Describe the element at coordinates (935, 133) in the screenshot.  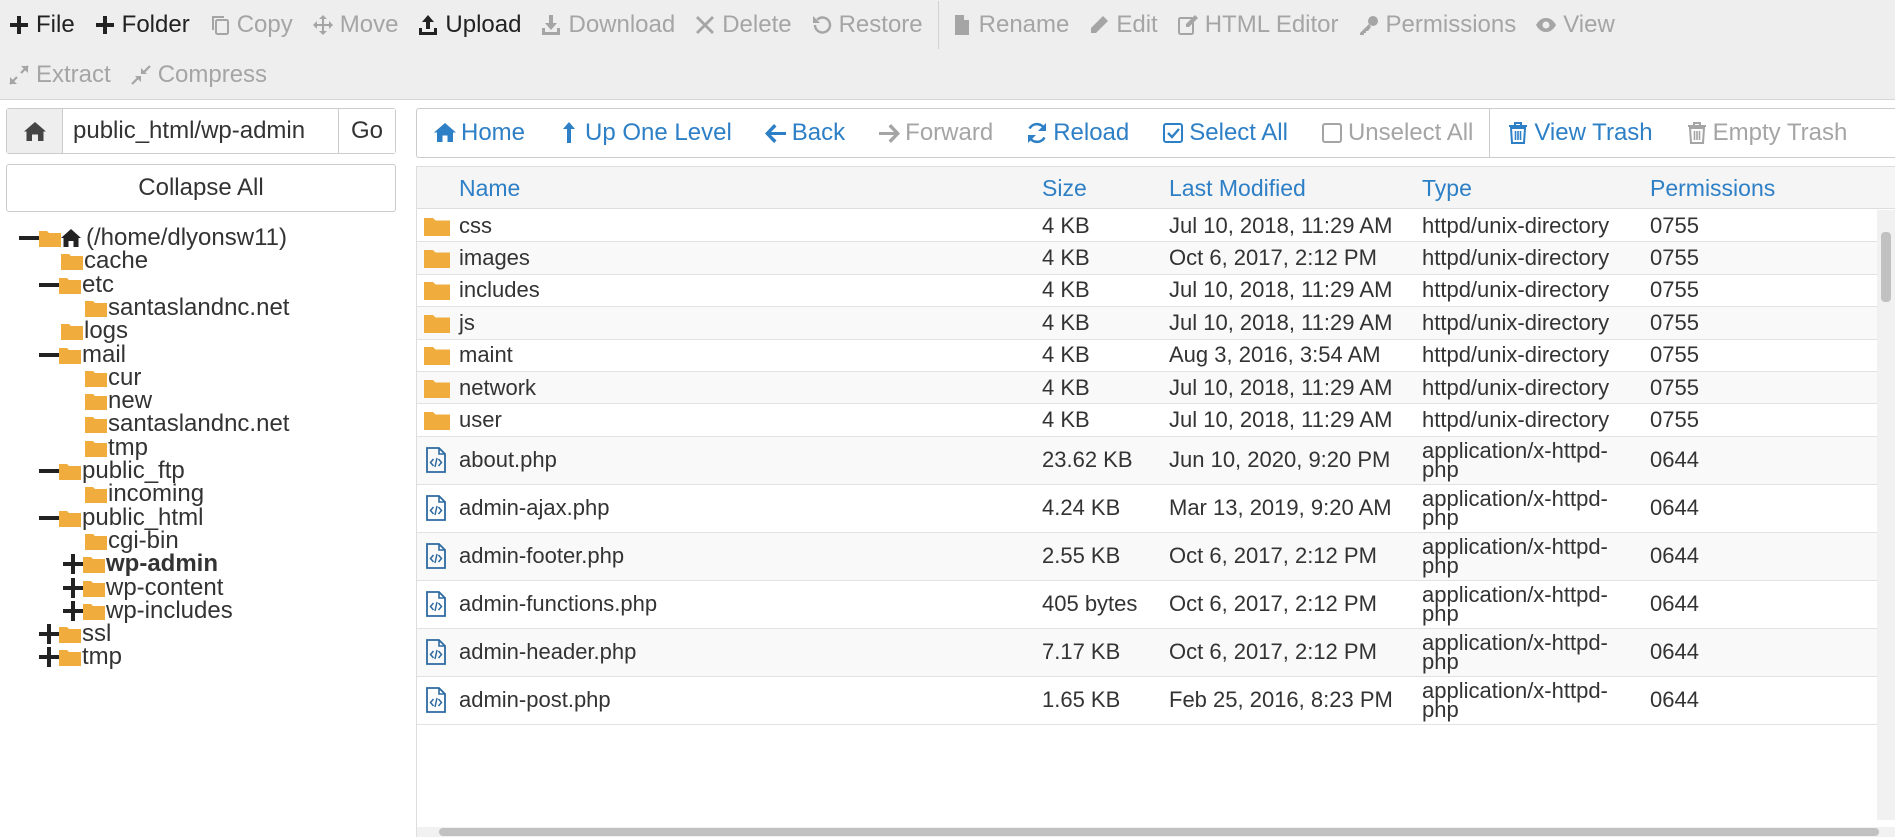
I see `forward-button: Forward` at that location.